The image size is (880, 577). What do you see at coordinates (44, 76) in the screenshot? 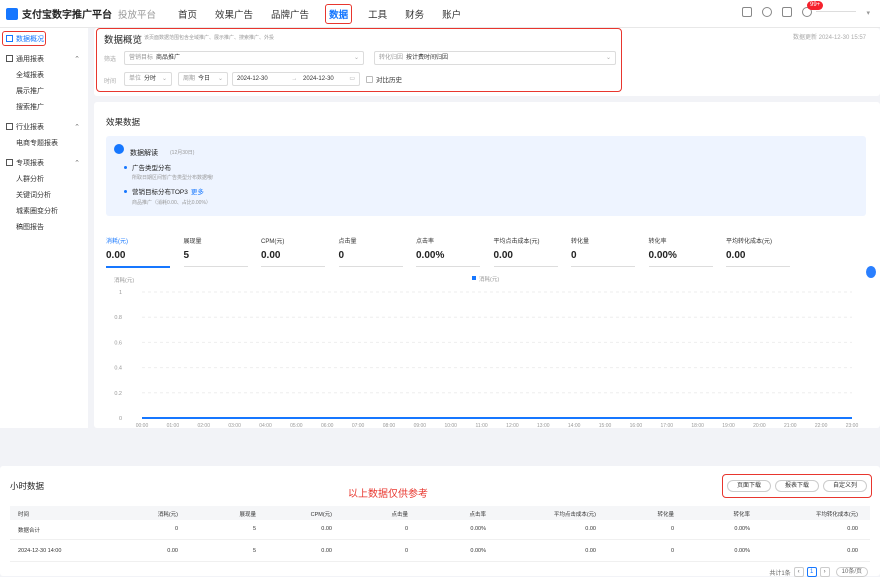
I see `sidebar-item-2: 全域报表` at bounding box center [44, 76].